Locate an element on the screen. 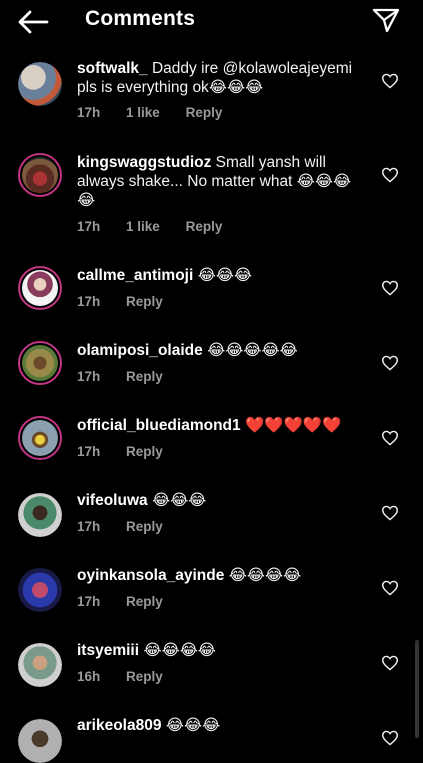 This screenshot has height=763, width=423. comment-body: olamiposi_olaide 😂😂😂😂😂 is located at coordinates (222, 350).